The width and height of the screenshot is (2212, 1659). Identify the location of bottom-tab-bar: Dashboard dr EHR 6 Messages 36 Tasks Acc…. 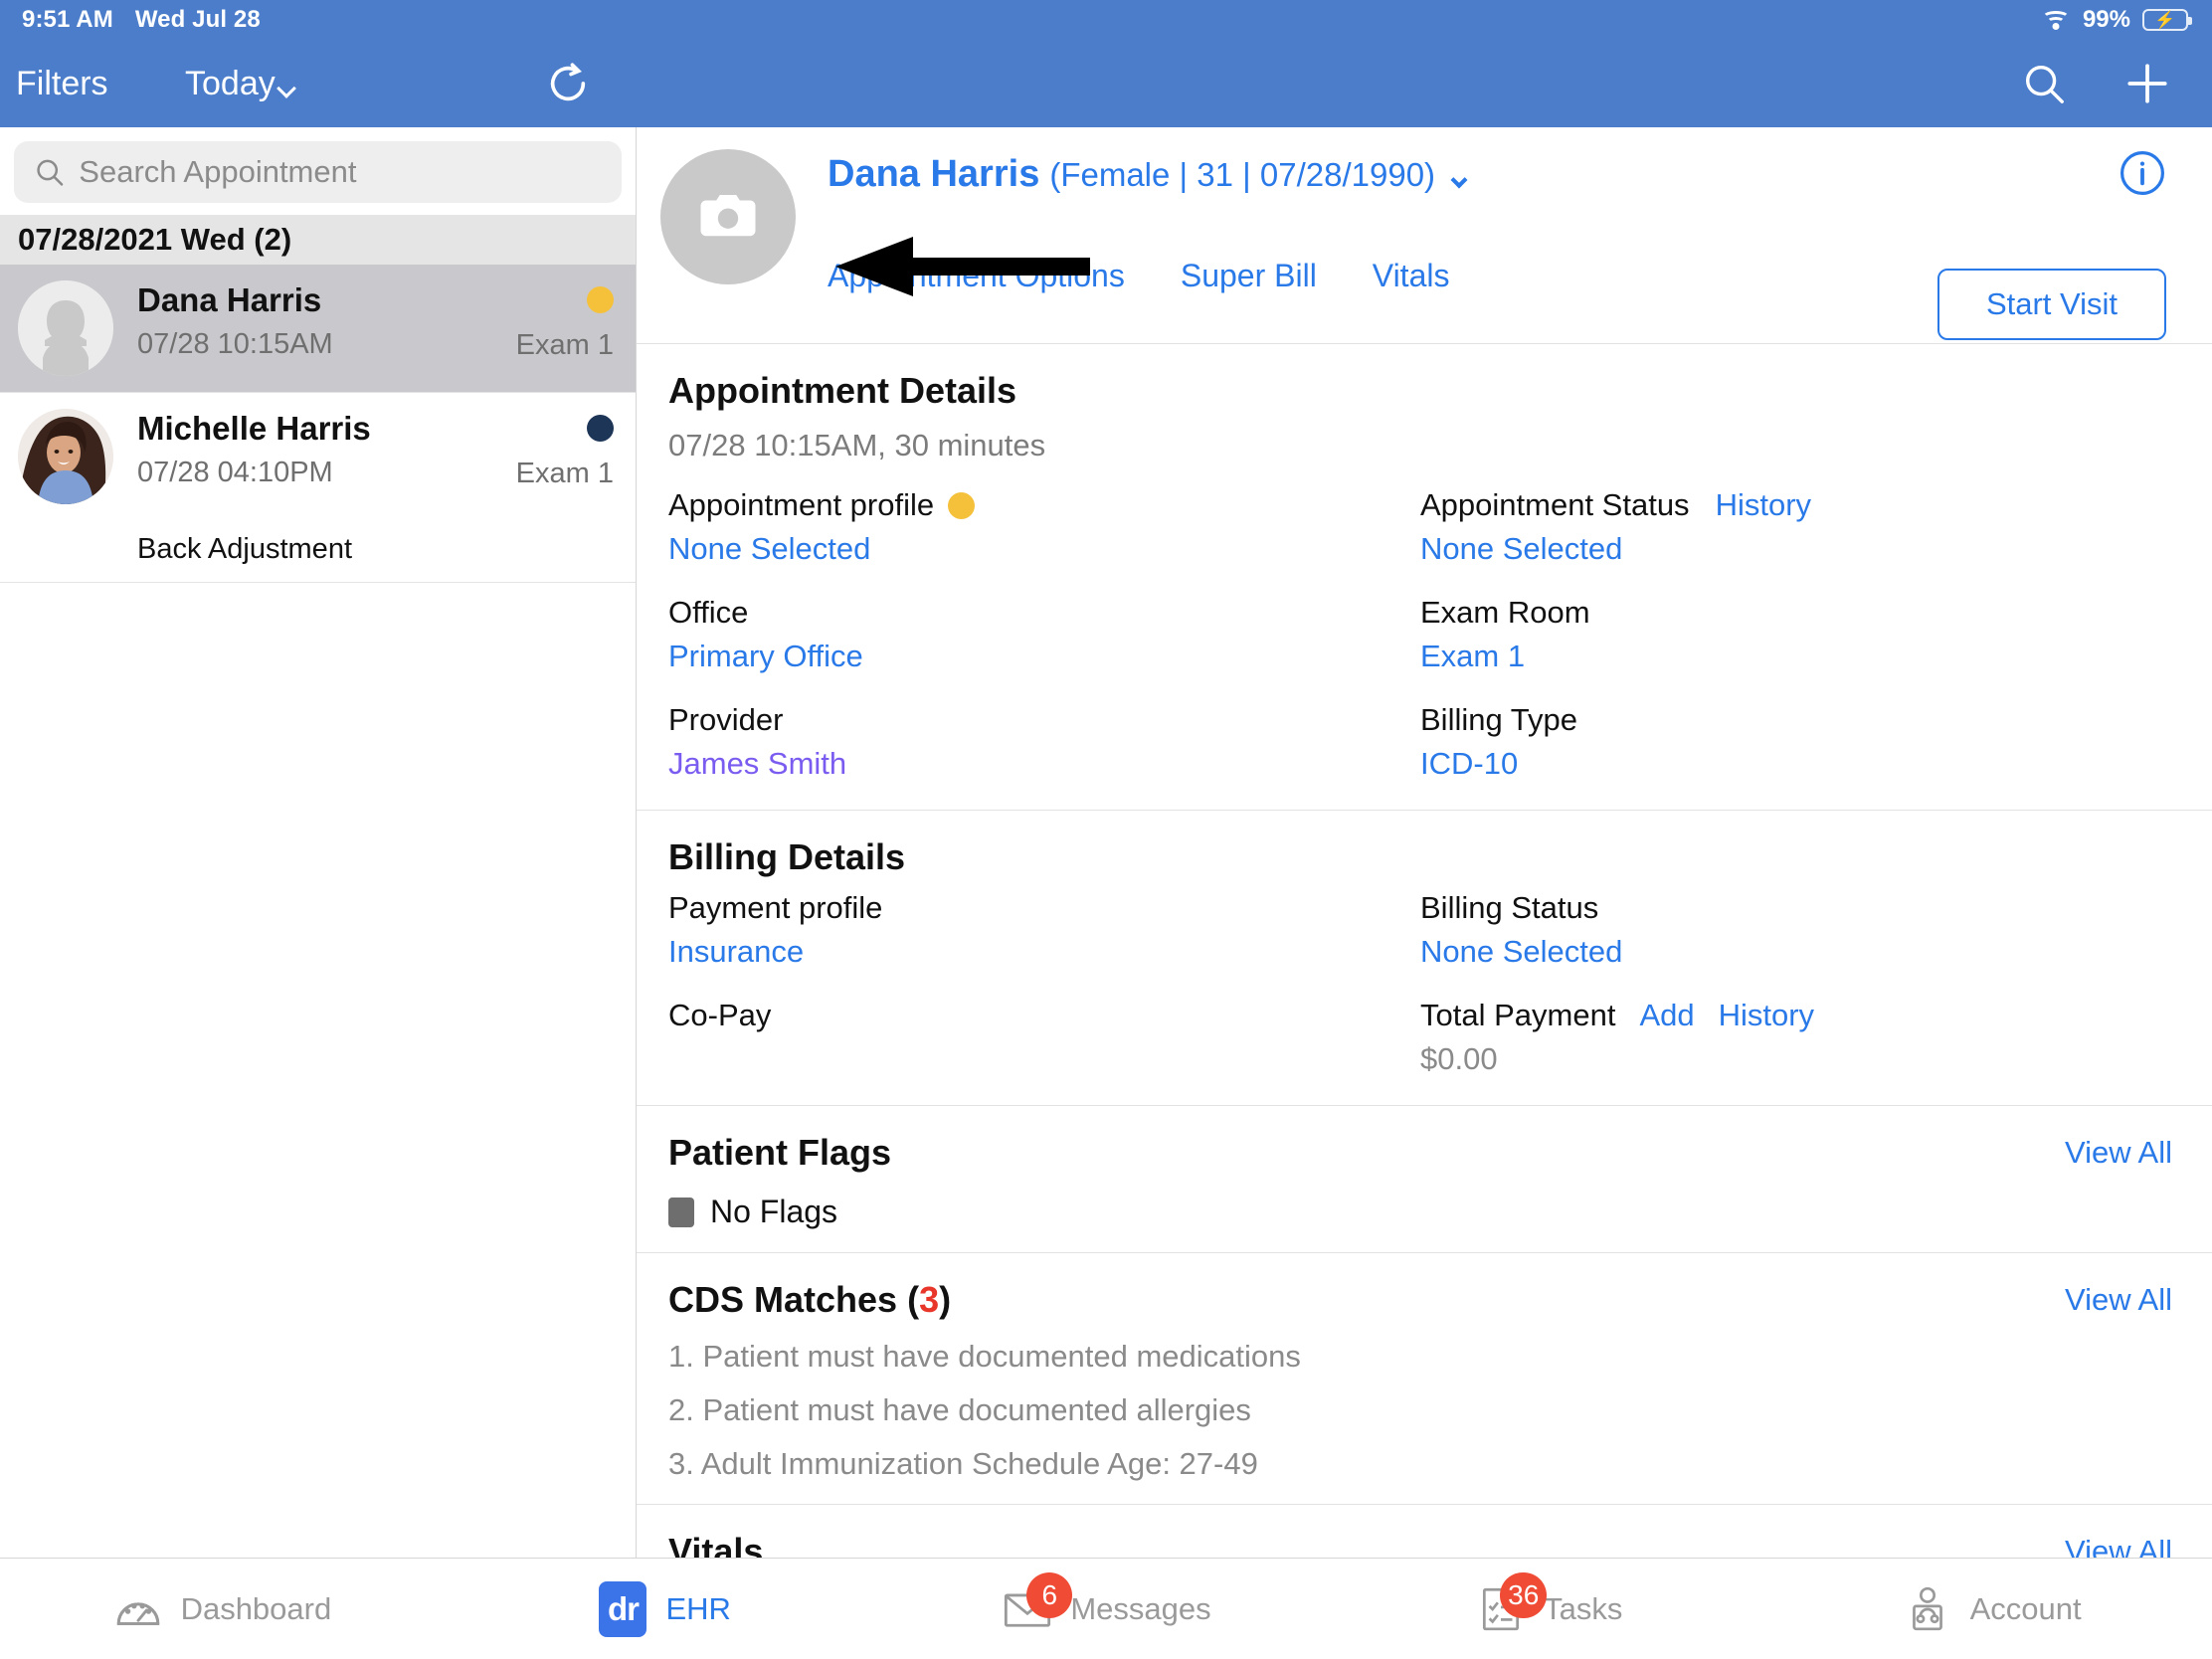
(1106, 1608).